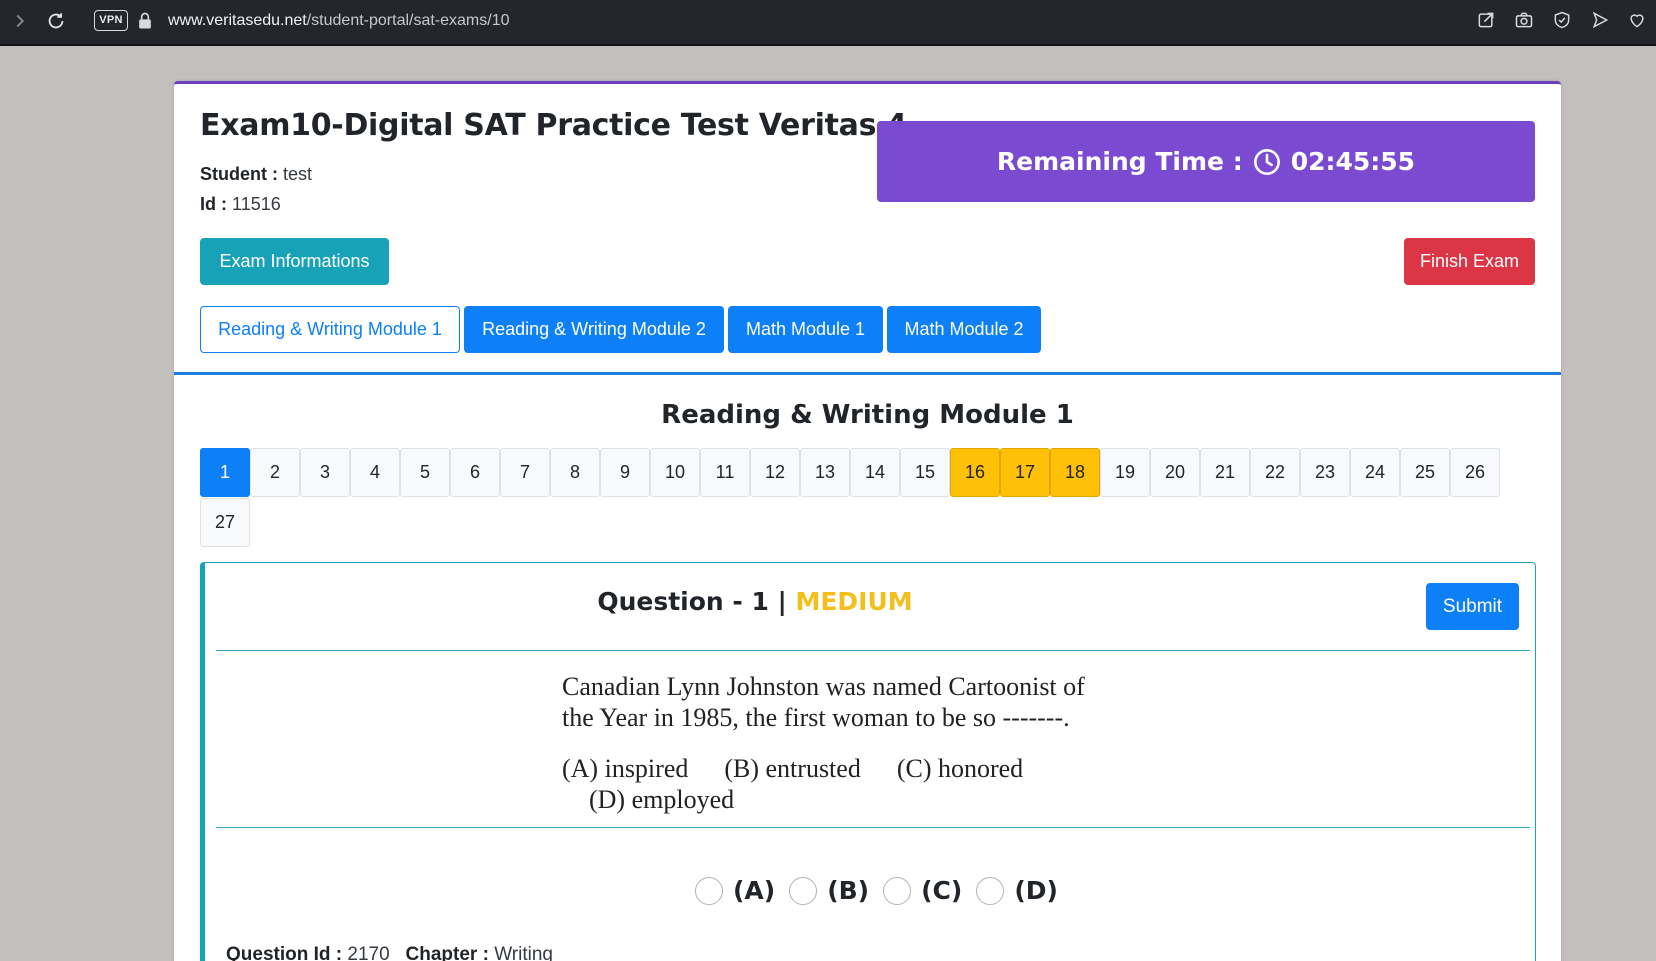 This screenshot has width=1656, height=961. Describe the element at coordinates (897, 890) in the screenshot. I see `radio-c` at that location.